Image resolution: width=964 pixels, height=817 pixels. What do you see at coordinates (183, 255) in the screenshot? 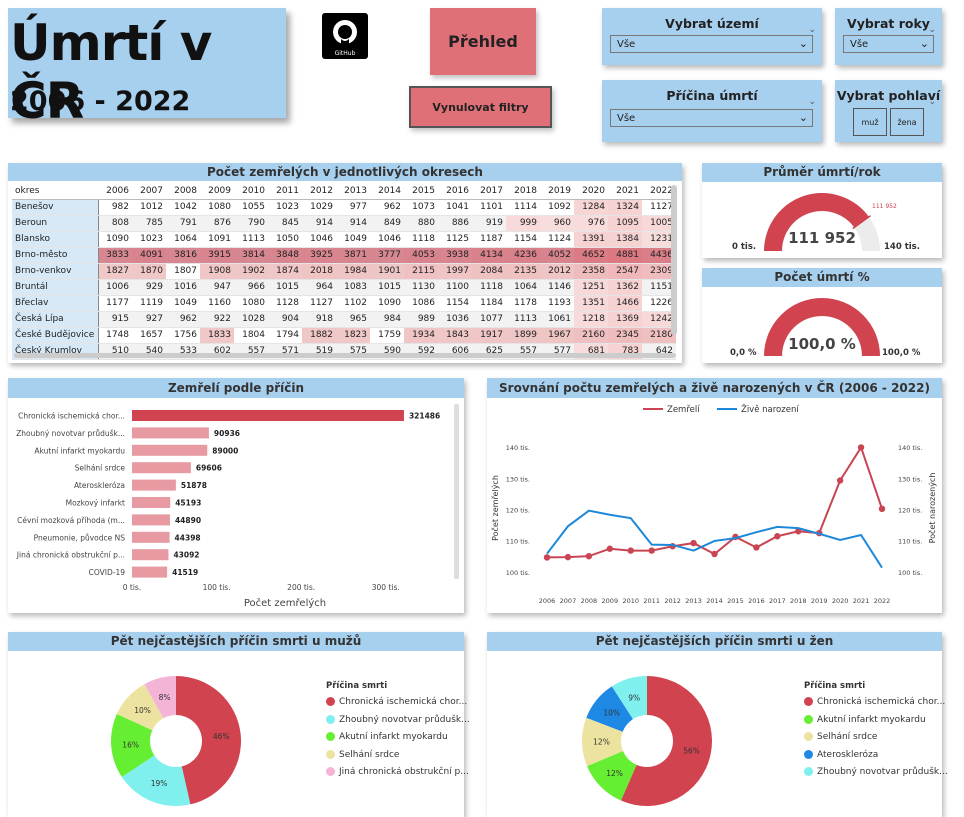
I see `death-count-cell: 3816` at bounding box center [183, 255].